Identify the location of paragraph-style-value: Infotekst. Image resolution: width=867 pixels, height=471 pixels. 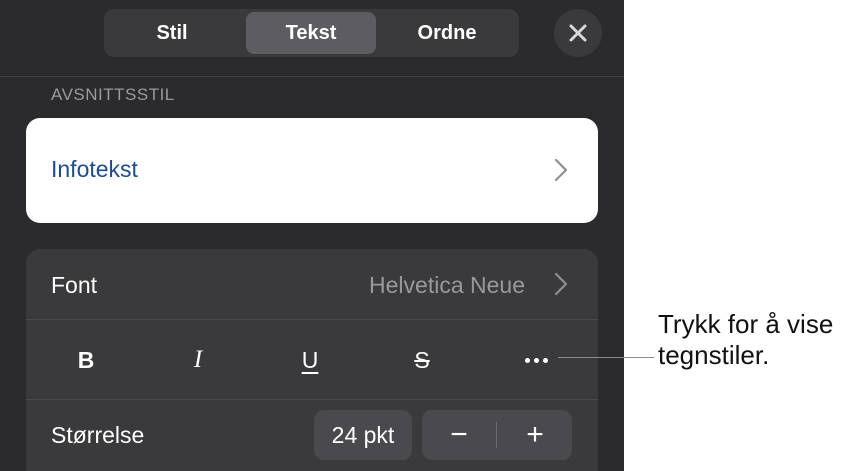
(94, 169).